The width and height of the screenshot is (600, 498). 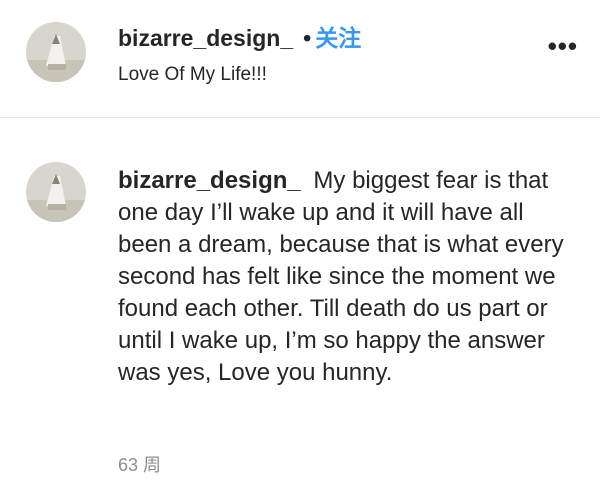 I want to click on follow-button: 关注, so click(x=338, y=38).